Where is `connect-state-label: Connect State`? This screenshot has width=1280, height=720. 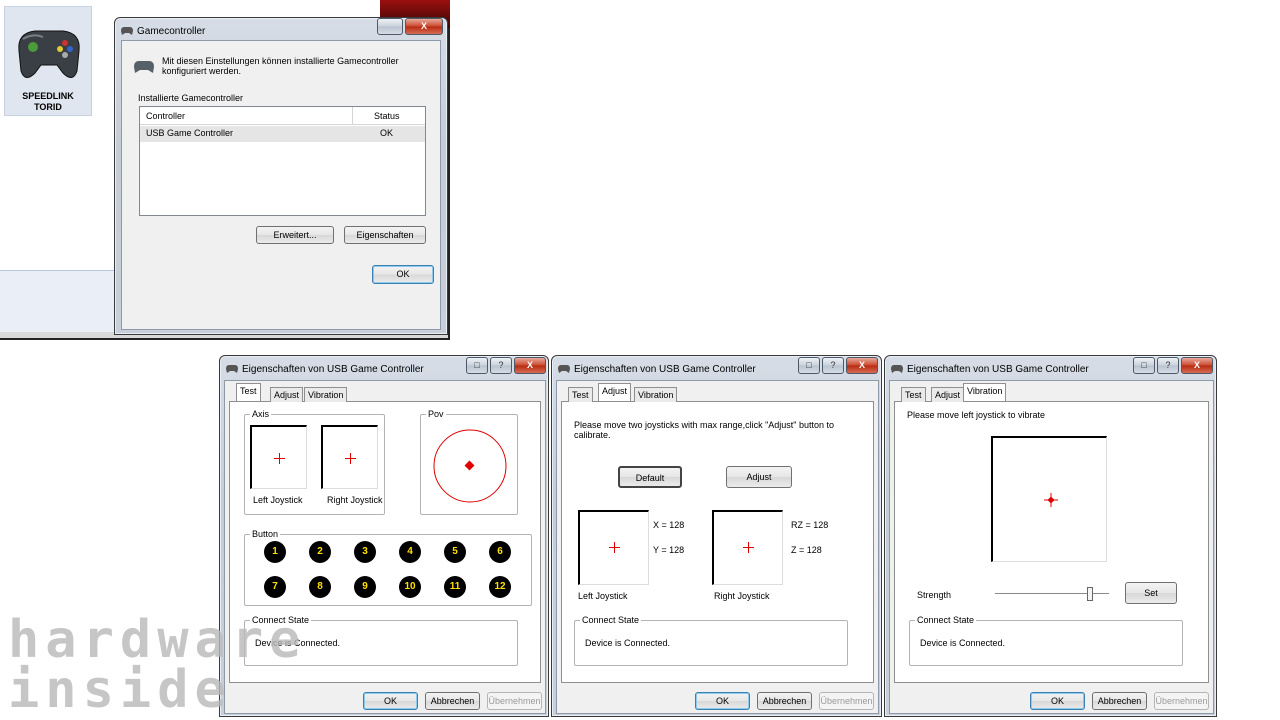
connect-state-label: Connect State is located at coordinates (946, 620).